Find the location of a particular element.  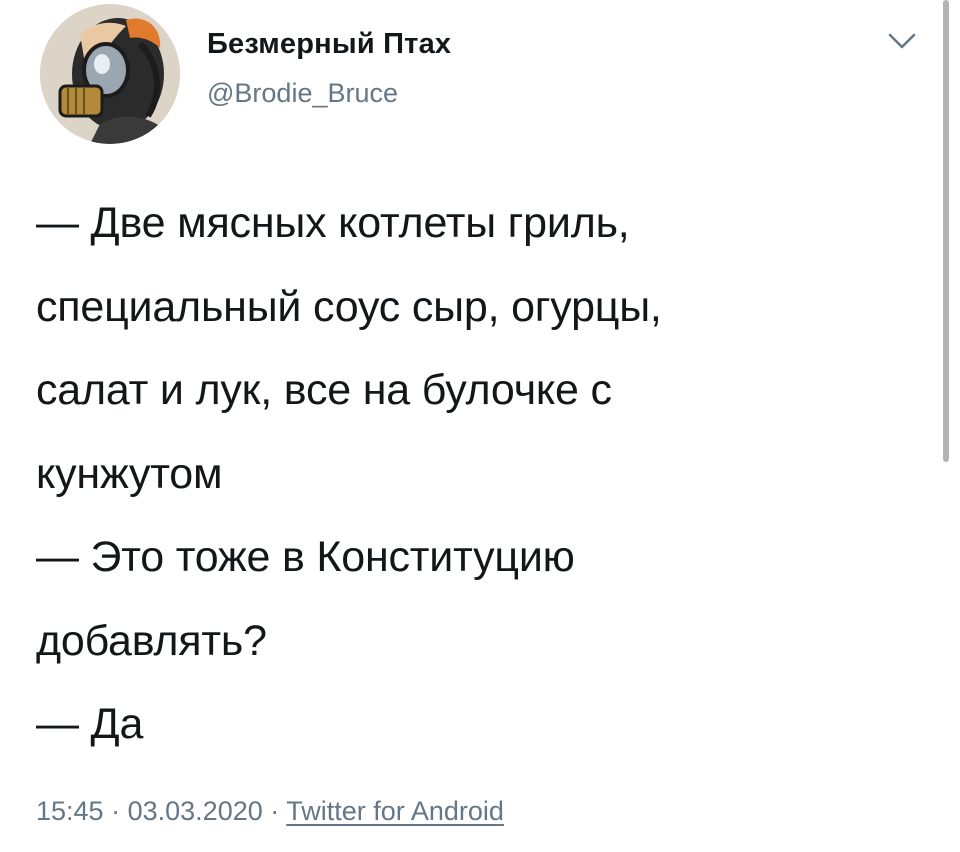

tweet-source-link: Twitter for Android is located at coordinates (395, 811).